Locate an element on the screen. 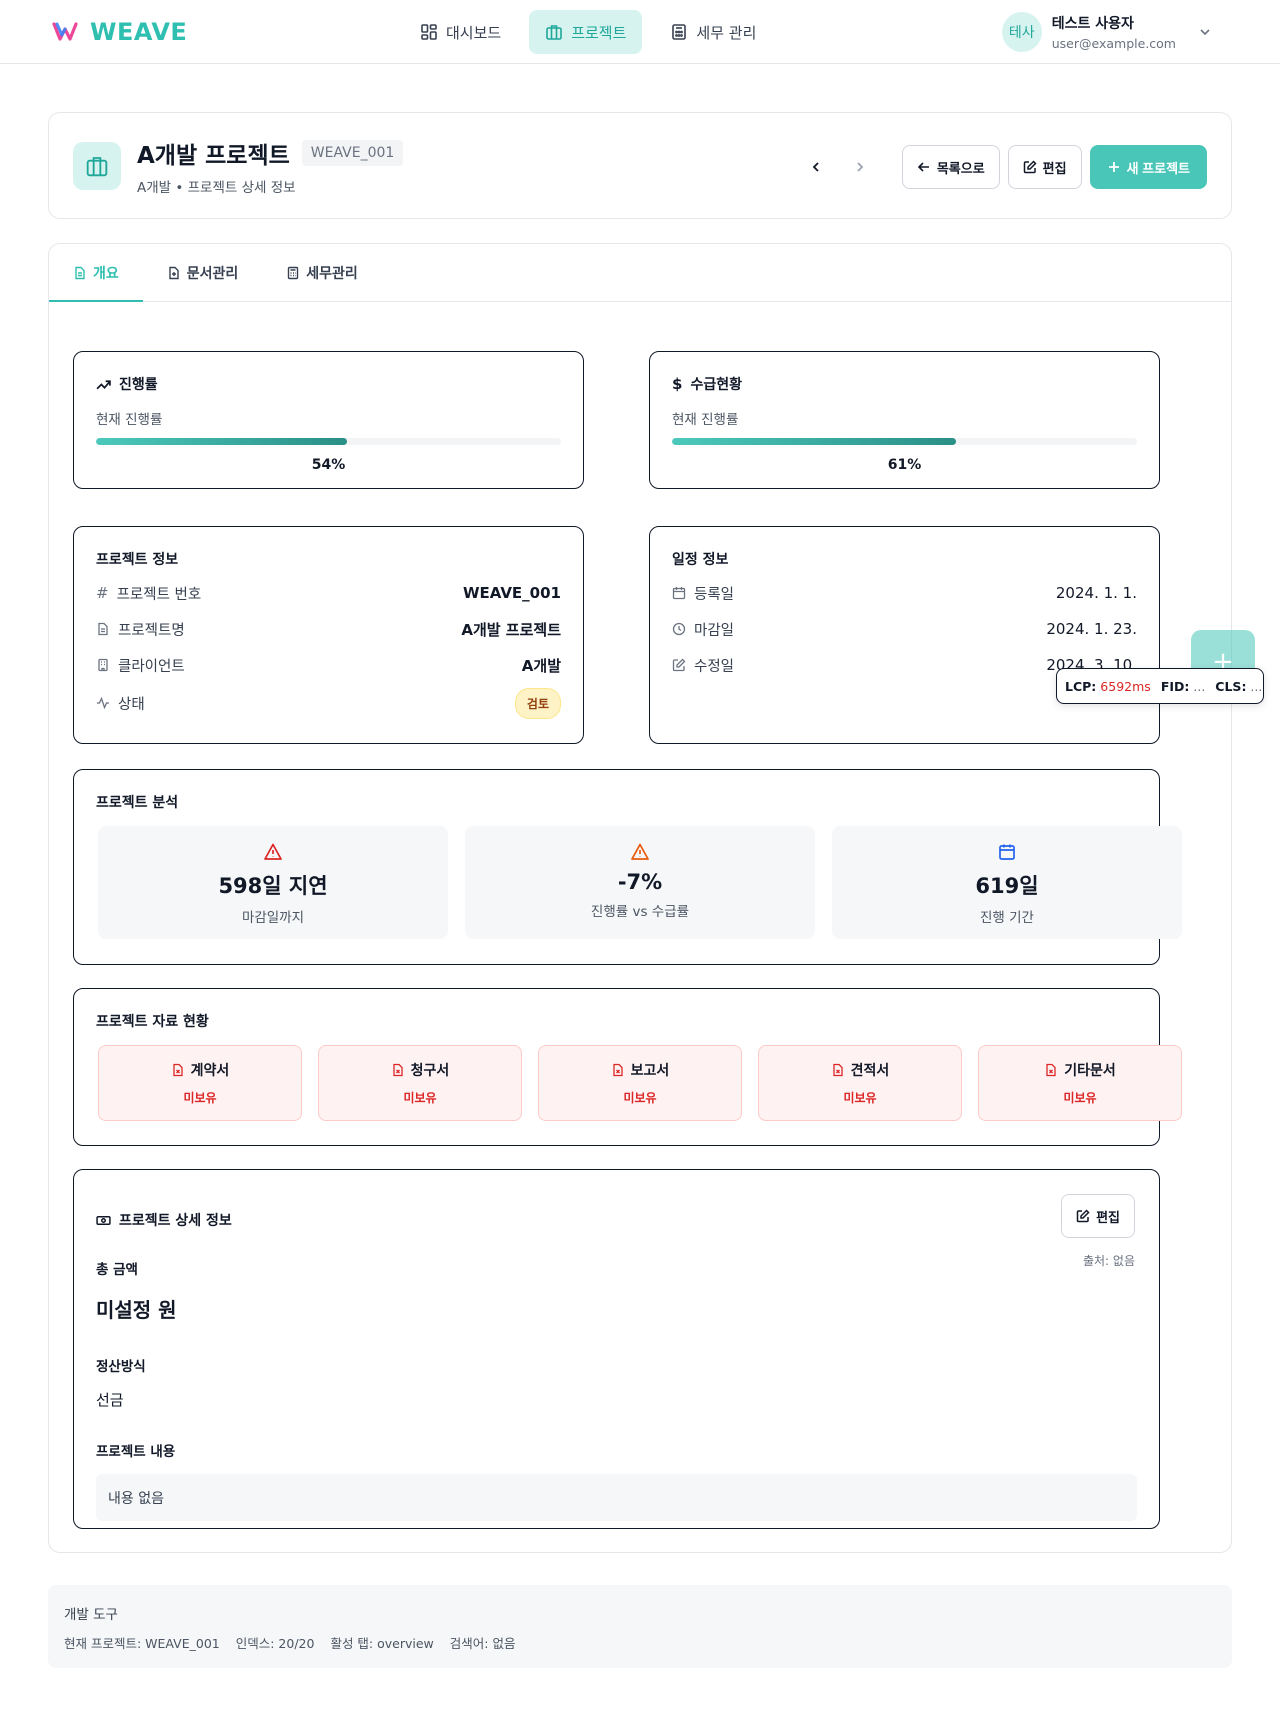 The height and width of the screenshot is (1715, 1280). payment-label: 현재 진행률 is located at coordinates (705, 420).